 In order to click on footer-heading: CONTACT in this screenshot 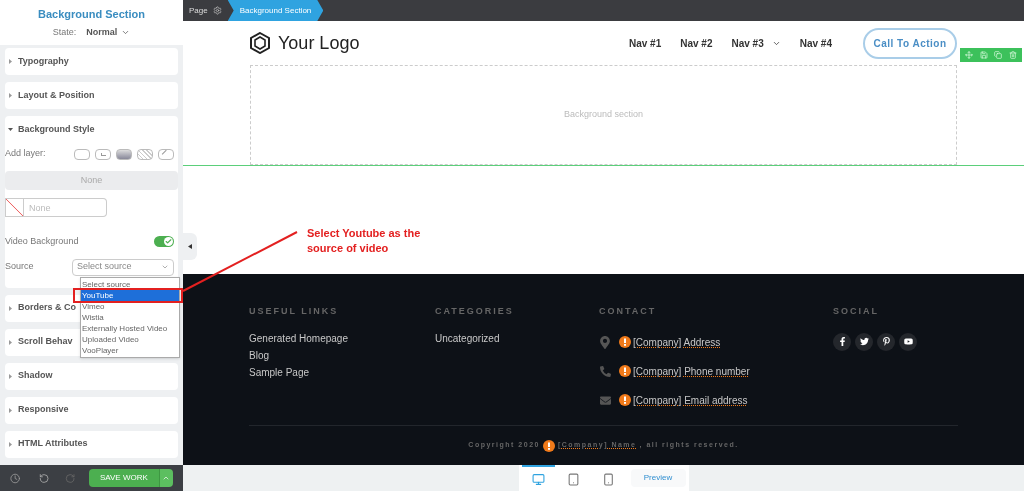, I will do `click(628, 311)`.